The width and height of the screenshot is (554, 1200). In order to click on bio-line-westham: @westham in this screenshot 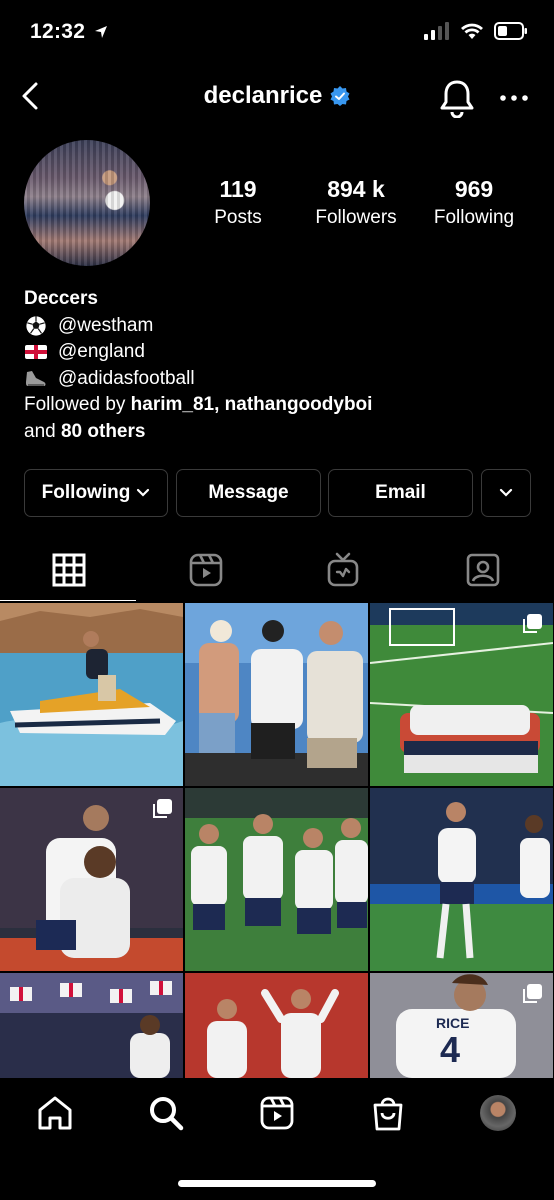, I will do `click(198, 326)`.